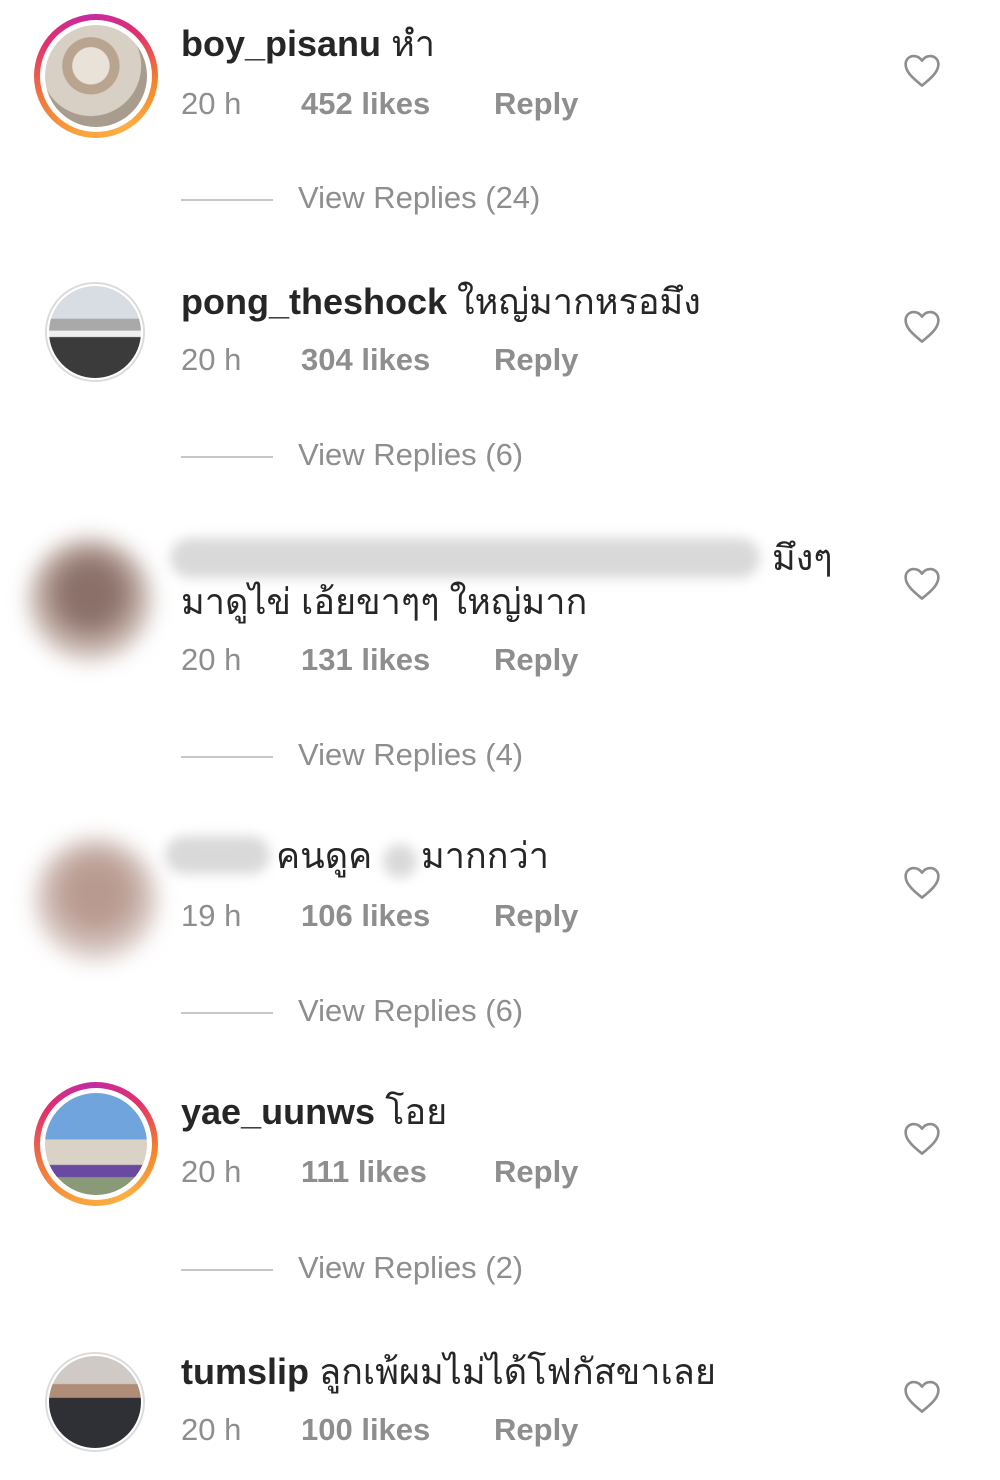  I want to click on comment-text: คนดูค, so click(324, 855).